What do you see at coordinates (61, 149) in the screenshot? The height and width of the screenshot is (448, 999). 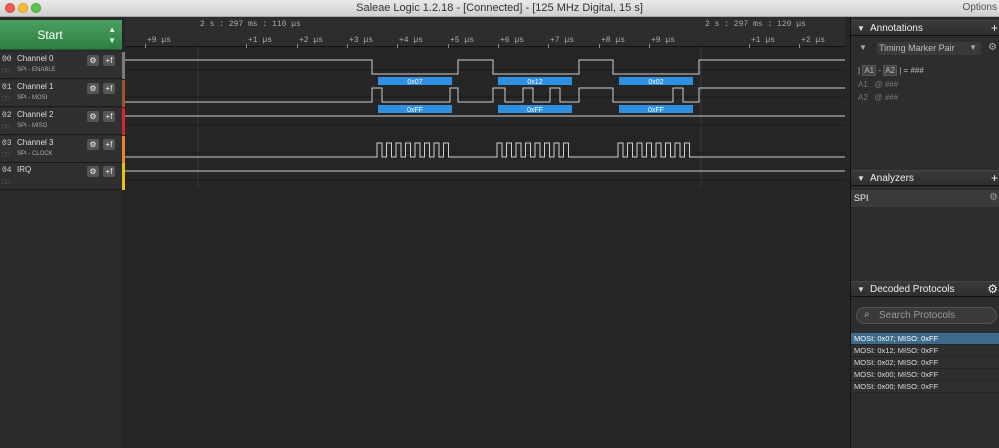 I see `channel-row-3: 03 ∷∷ Channel 3 SPI - CLOCK ⚙ +f` at bounding box center [61, 149].